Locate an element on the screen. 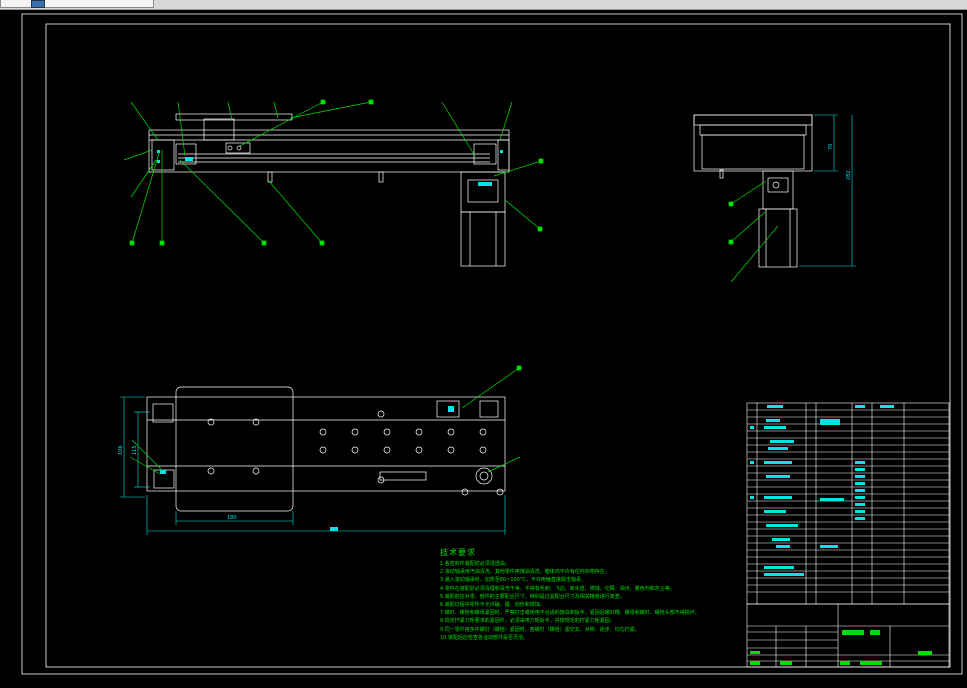  side-view-dim-labels: 70 282 is located at coordinates (840, 162).